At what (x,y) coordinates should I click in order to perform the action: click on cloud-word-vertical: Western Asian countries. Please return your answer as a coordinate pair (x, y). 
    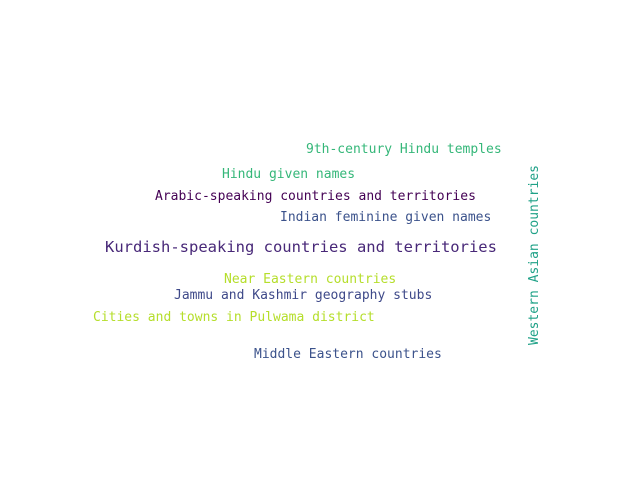
    Looking at the image, I should click on (534, 254).